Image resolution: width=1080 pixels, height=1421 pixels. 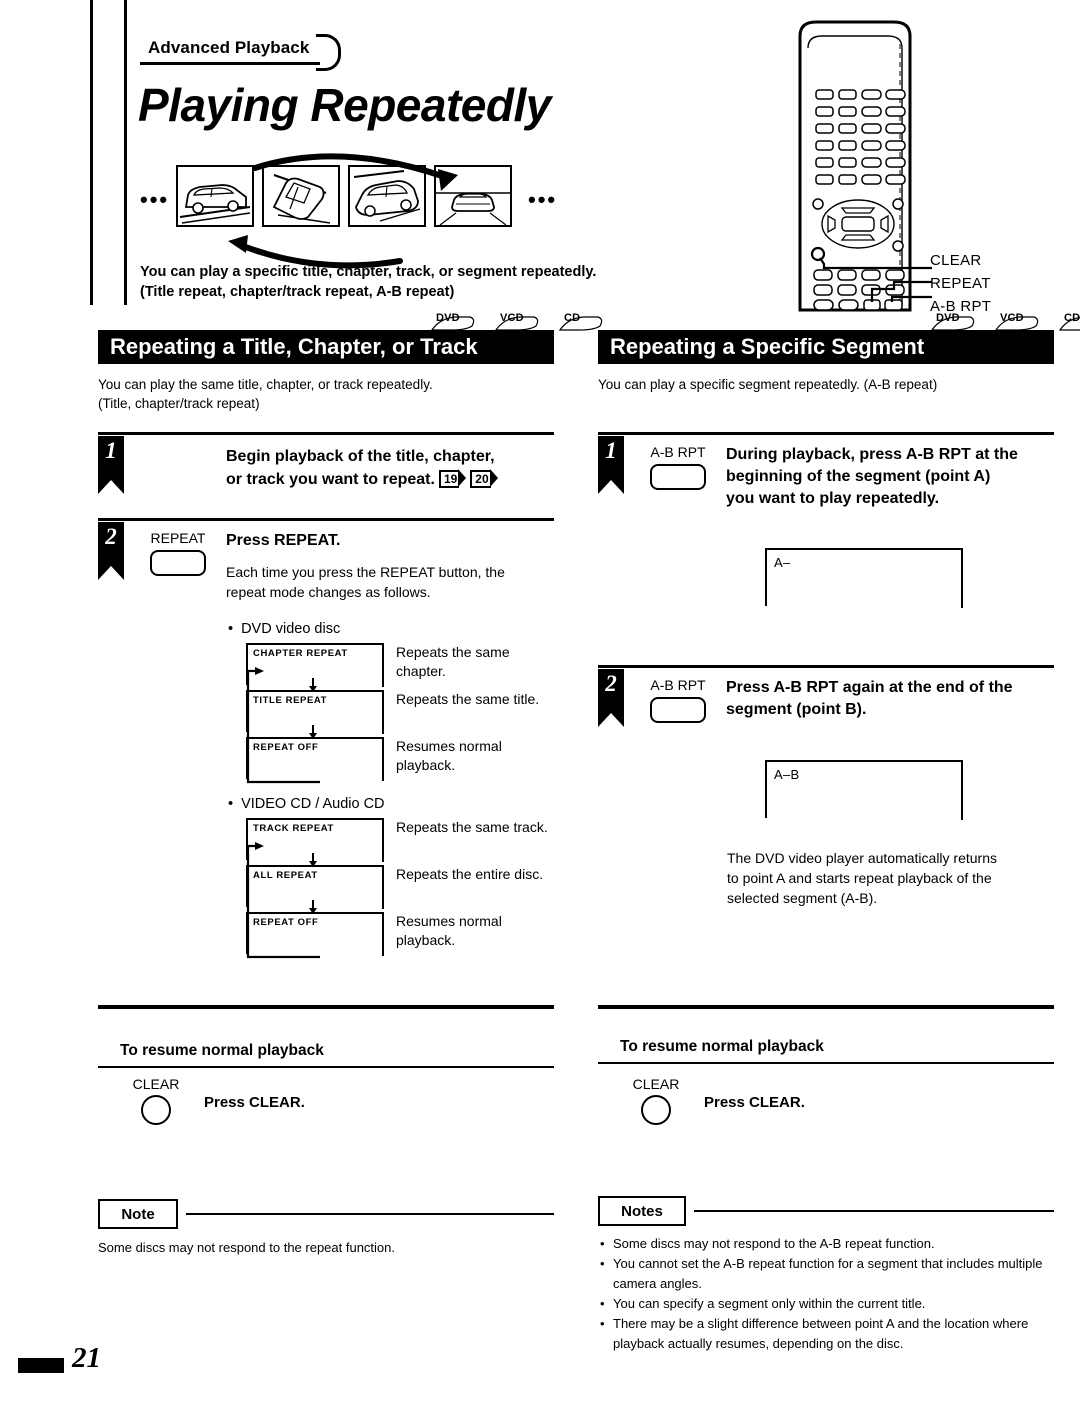 I want to click on flow-dvd-row-3: REPEAT OFF Resumes normal playback., so click(x=365, y=760).